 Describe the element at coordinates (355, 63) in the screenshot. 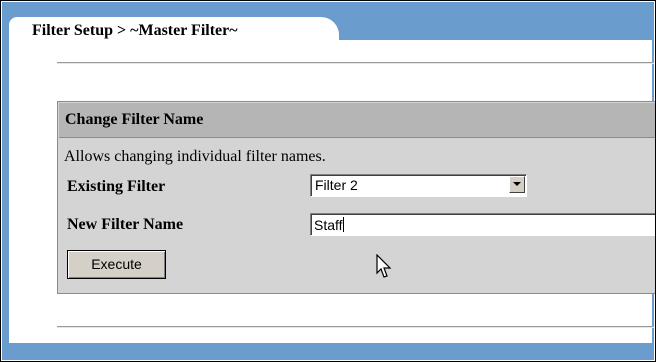

I see `top-divider` at that location.